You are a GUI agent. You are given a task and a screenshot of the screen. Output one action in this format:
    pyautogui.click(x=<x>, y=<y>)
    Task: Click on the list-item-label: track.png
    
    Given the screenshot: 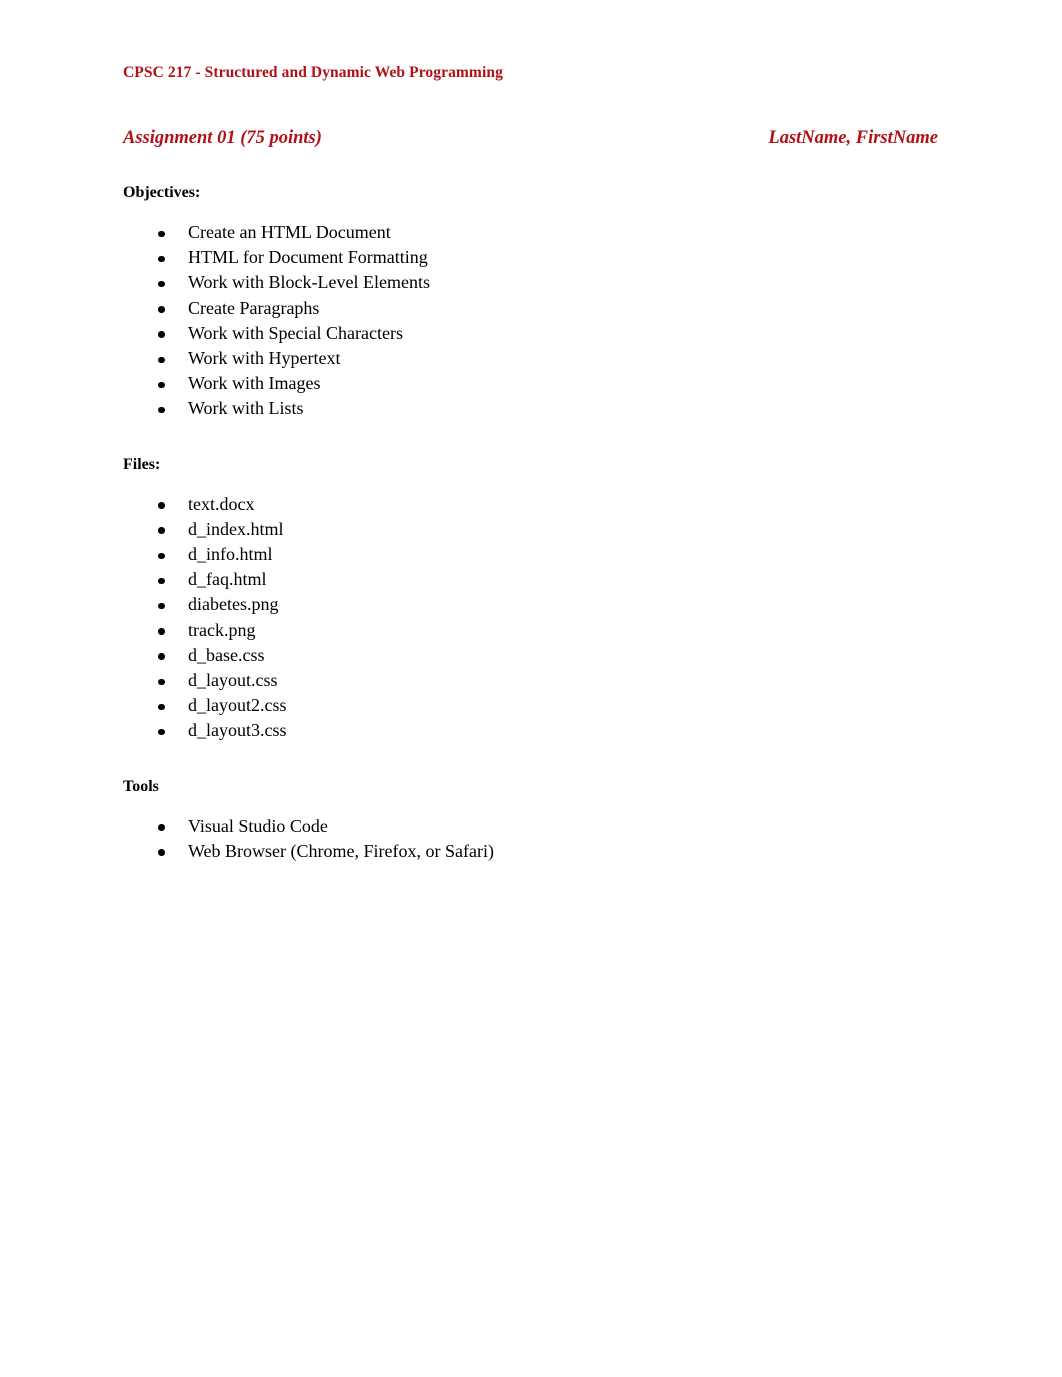 What is the action you would take?
    pyautogui.click(x=222, y=629)
    